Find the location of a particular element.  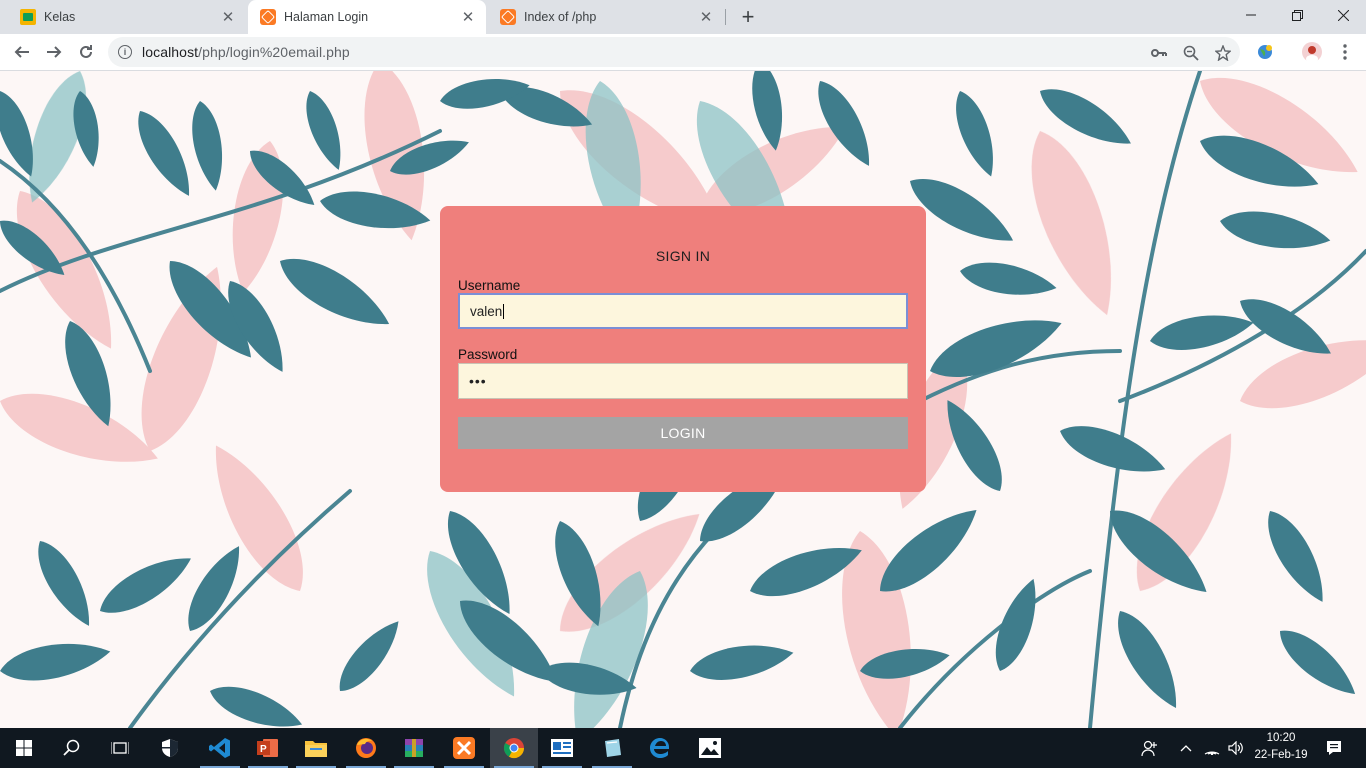

tab-separator is located at coordinates (725, 17).